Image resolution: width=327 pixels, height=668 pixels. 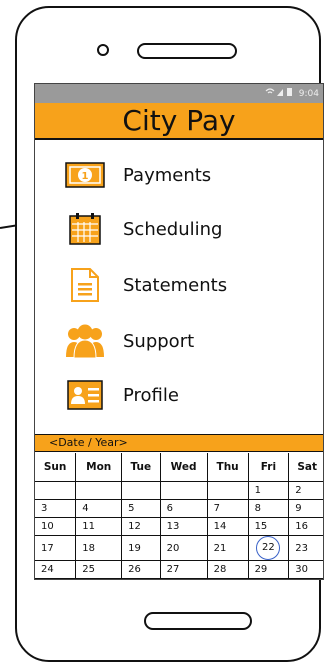 I want to click on calendar-week-row: 12, so click(x=179, y=490).